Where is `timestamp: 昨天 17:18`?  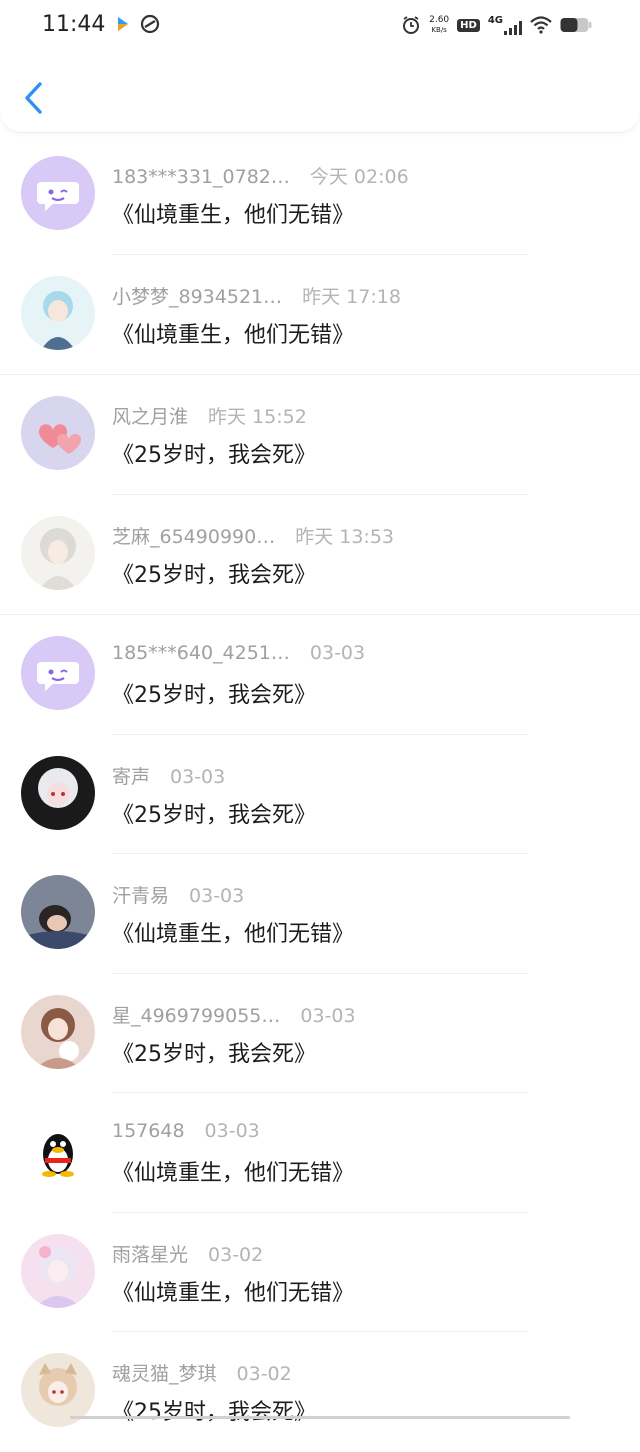
timestamp: 昨天 17:18 is located at coordinates (351, 296).